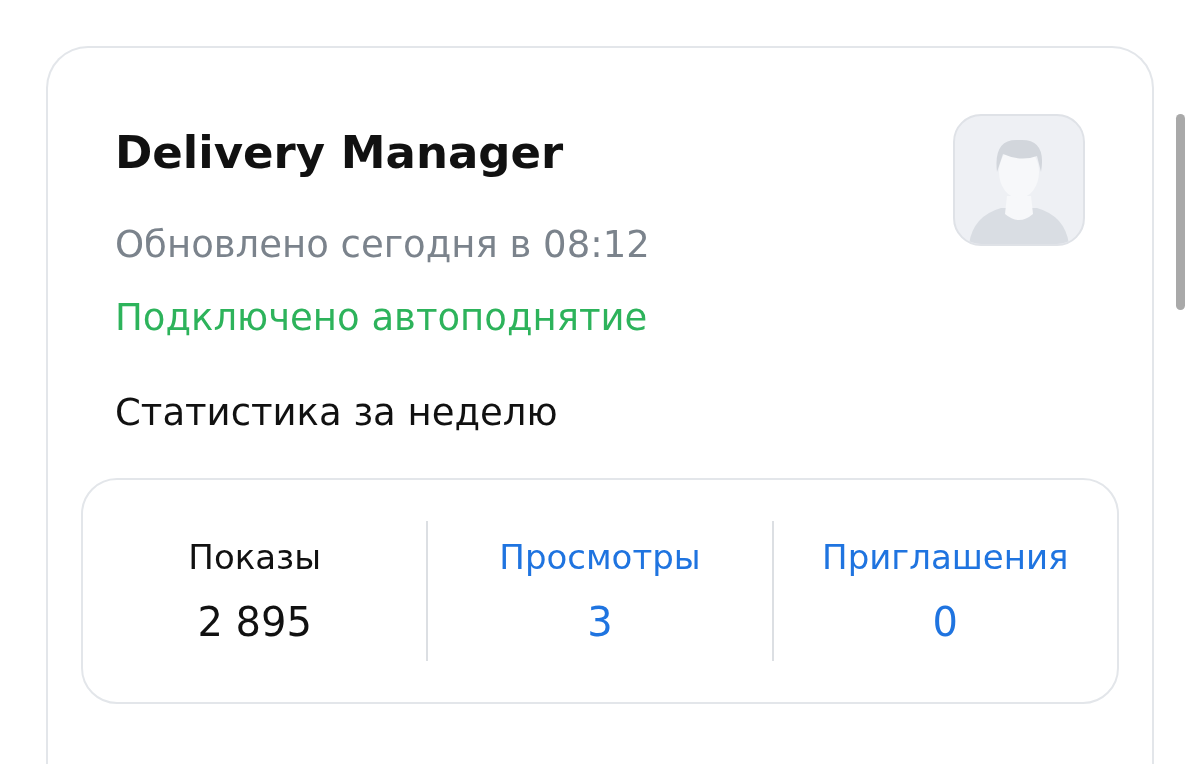 This screenshot has height=764, width=1200. Describe the element at coordinates (600, 557) in the screenshot. I see `stat-link-label: Просмотры` at that location.